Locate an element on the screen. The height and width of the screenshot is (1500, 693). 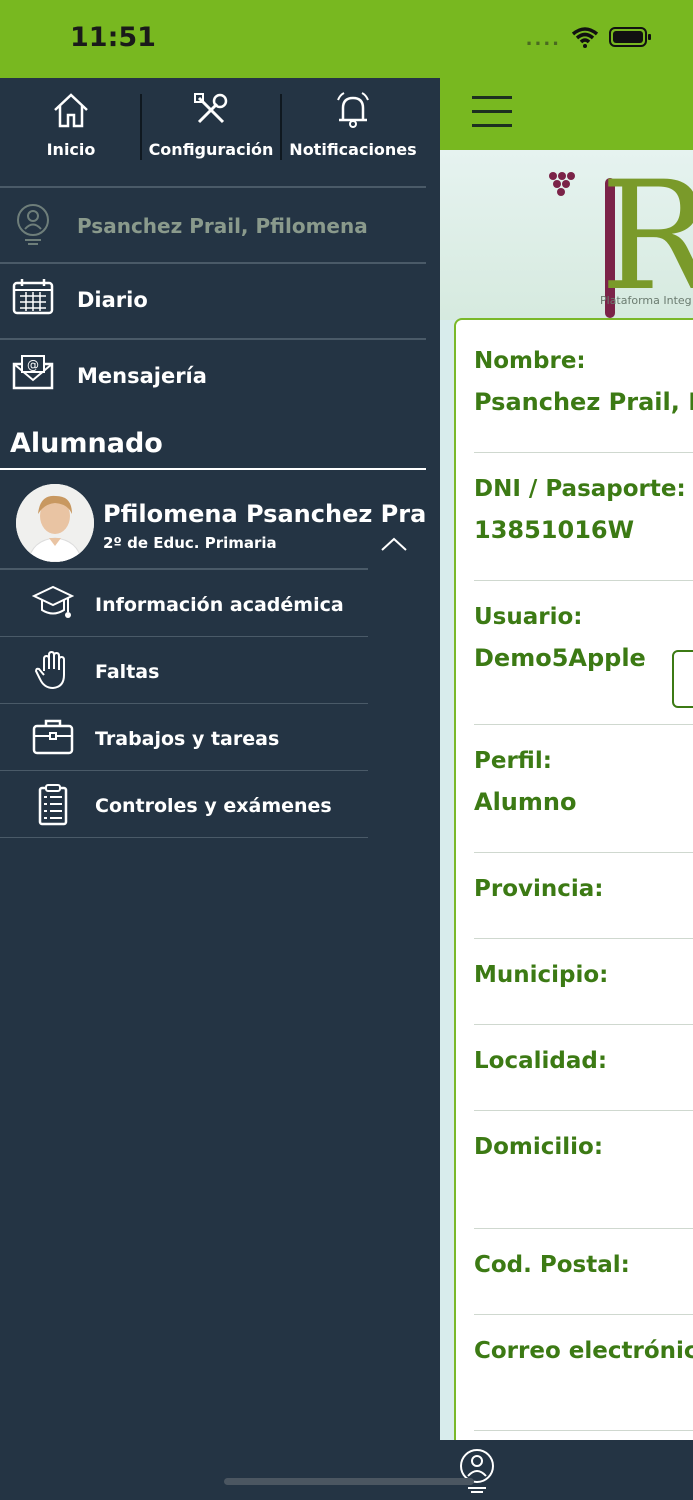
menu-item-label: Mensajería is located at coordinates (142, 376).